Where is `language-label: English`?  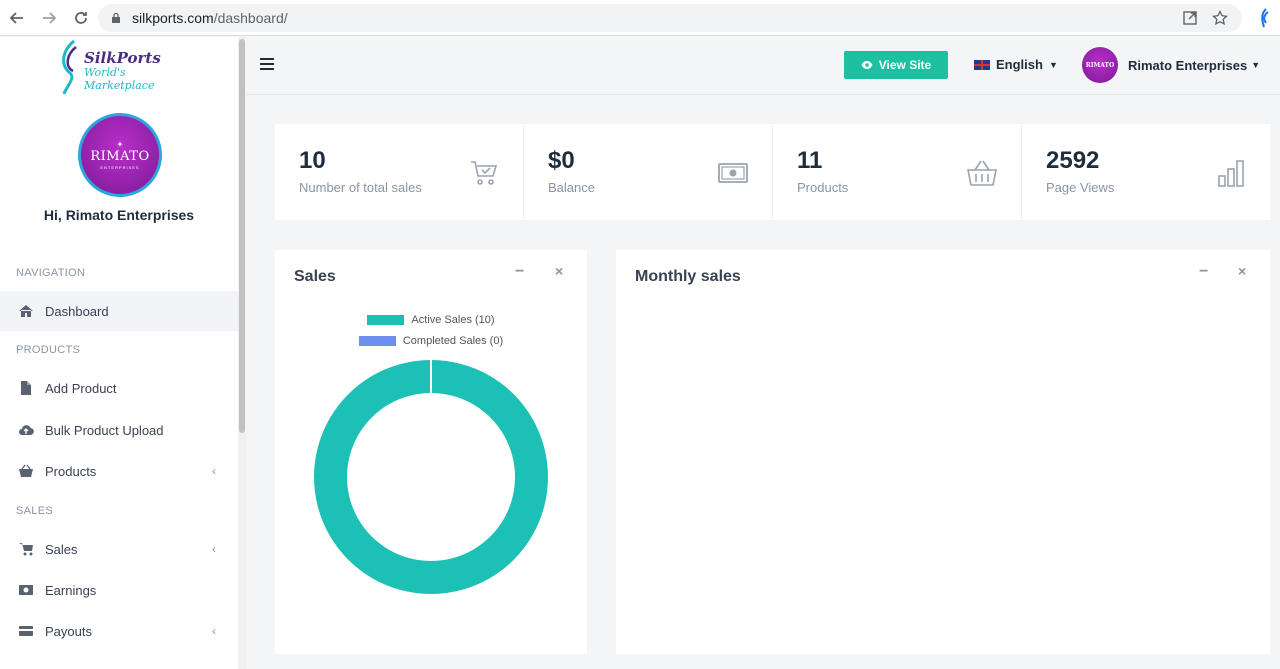
language-label: English is located at coordinates (1019, 64).